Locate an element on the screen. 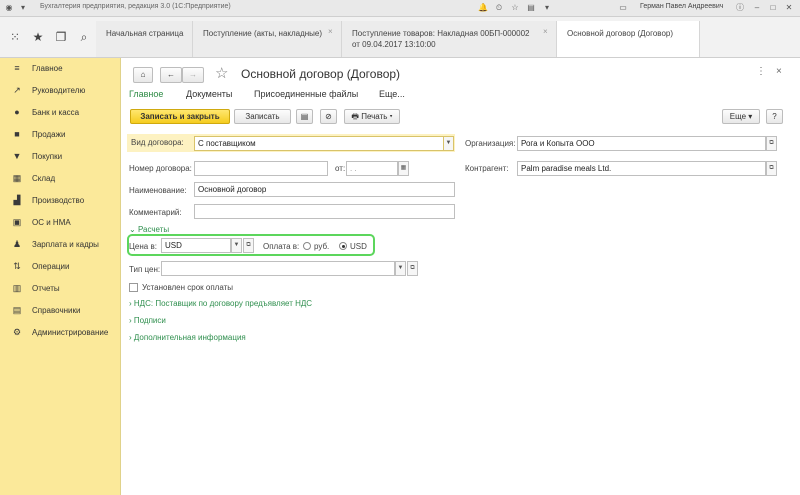 Image resolution: width=800 pixels, height=495 pixels. favorite-star-icon: ☆ is located at coordinates (221, 73).